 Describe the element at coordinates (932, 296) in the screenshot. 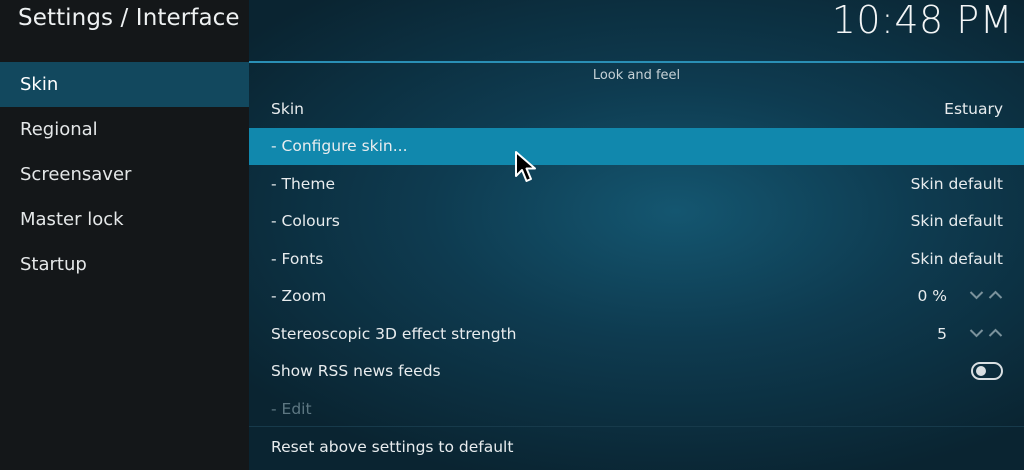

I see `setting-value: 0 %` at that location.